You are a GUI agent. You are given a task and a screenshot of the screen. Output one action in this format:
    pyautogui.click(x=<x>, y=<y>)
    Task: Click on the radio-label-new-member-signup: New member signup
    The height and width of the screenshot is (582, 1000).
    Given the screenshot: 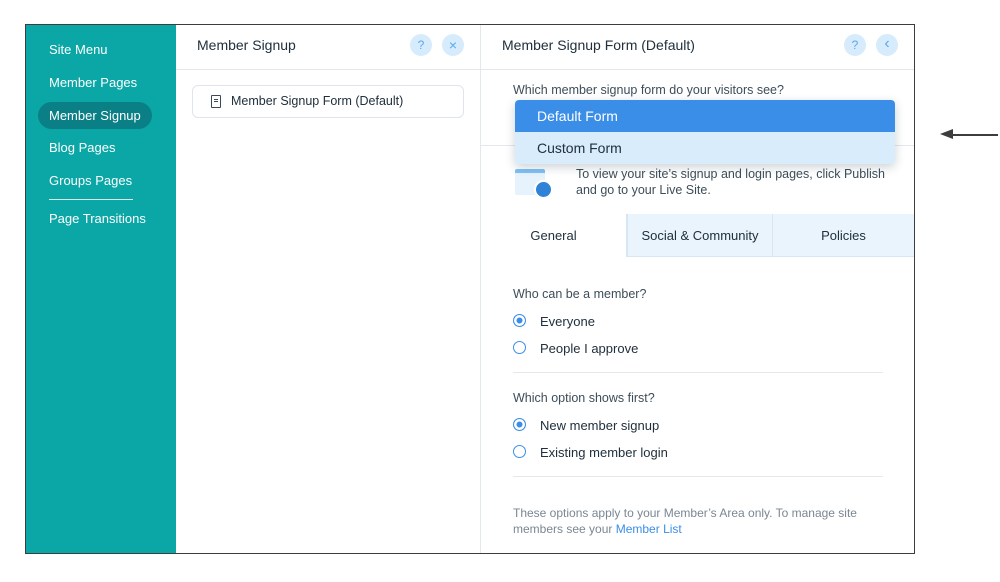 What is the action you would take?
    pyautogui.click(x=600, y=425)
    